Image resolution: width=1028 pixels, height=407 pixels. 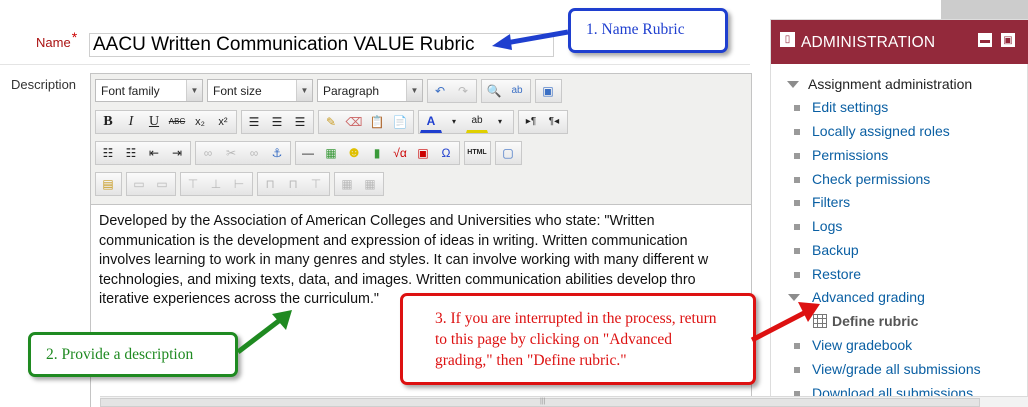 I want to click on rubric-name-input: AACU Written Communication VALUE Rubric, so click(x=321, y=45).